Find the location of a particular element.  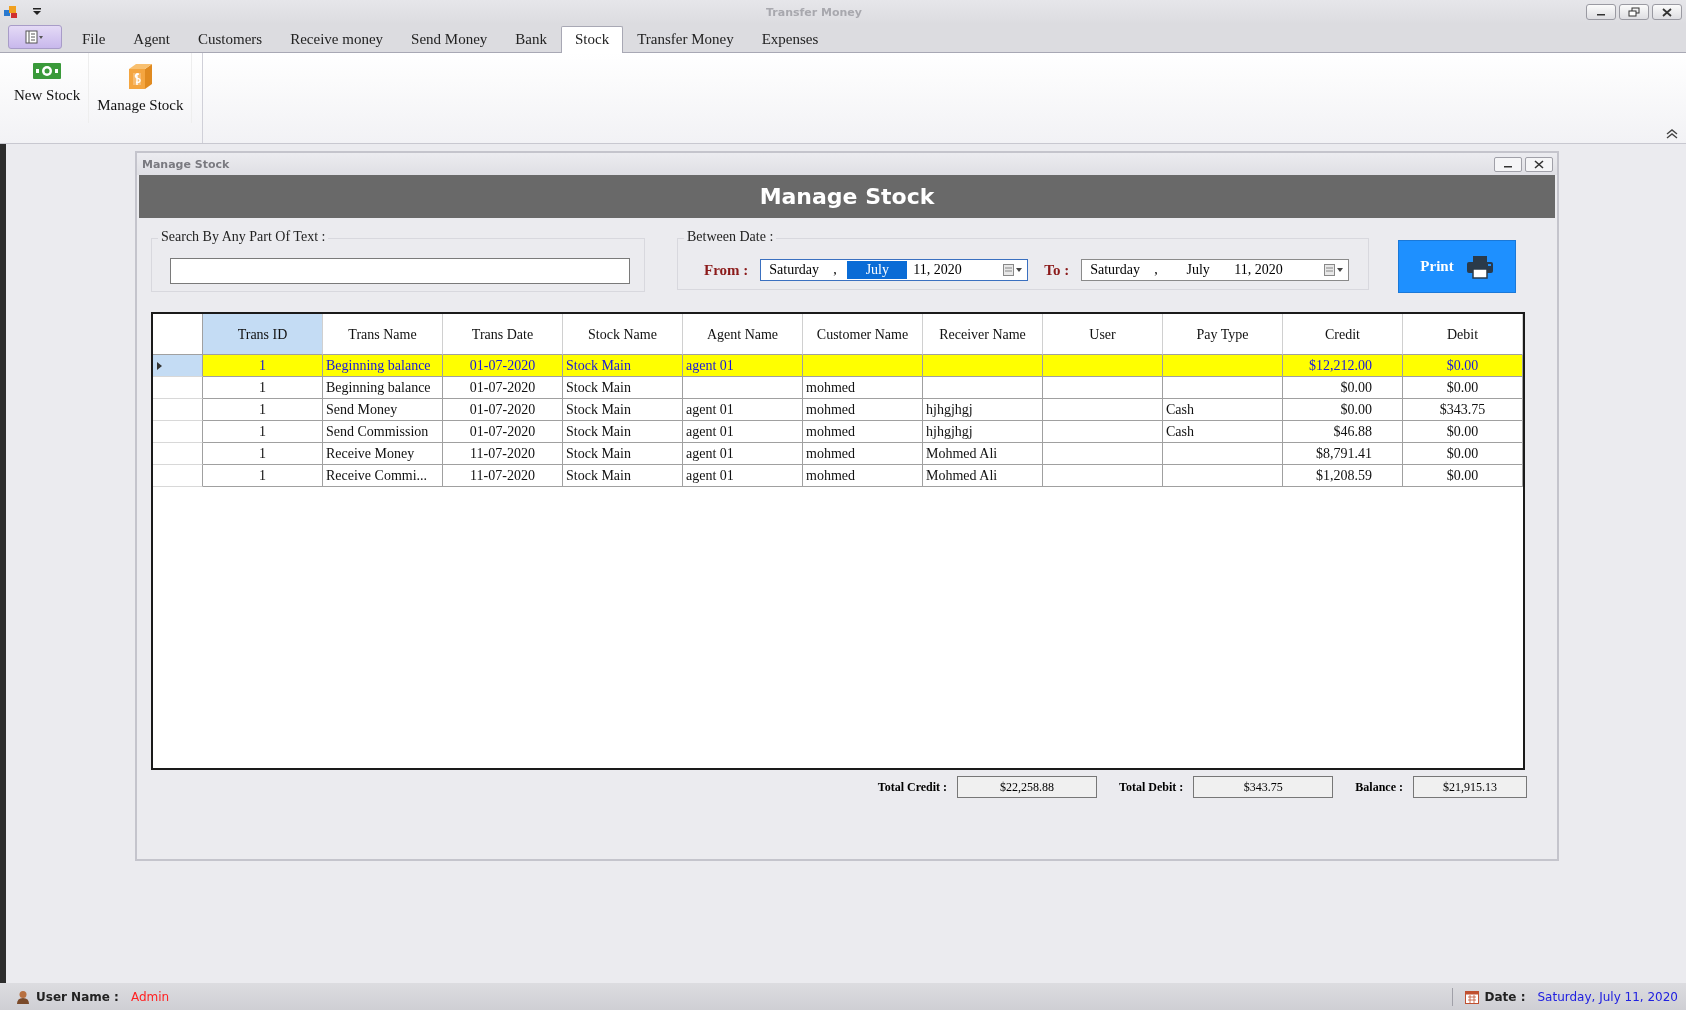

restore-icon is located at coordinates (1634, 12).